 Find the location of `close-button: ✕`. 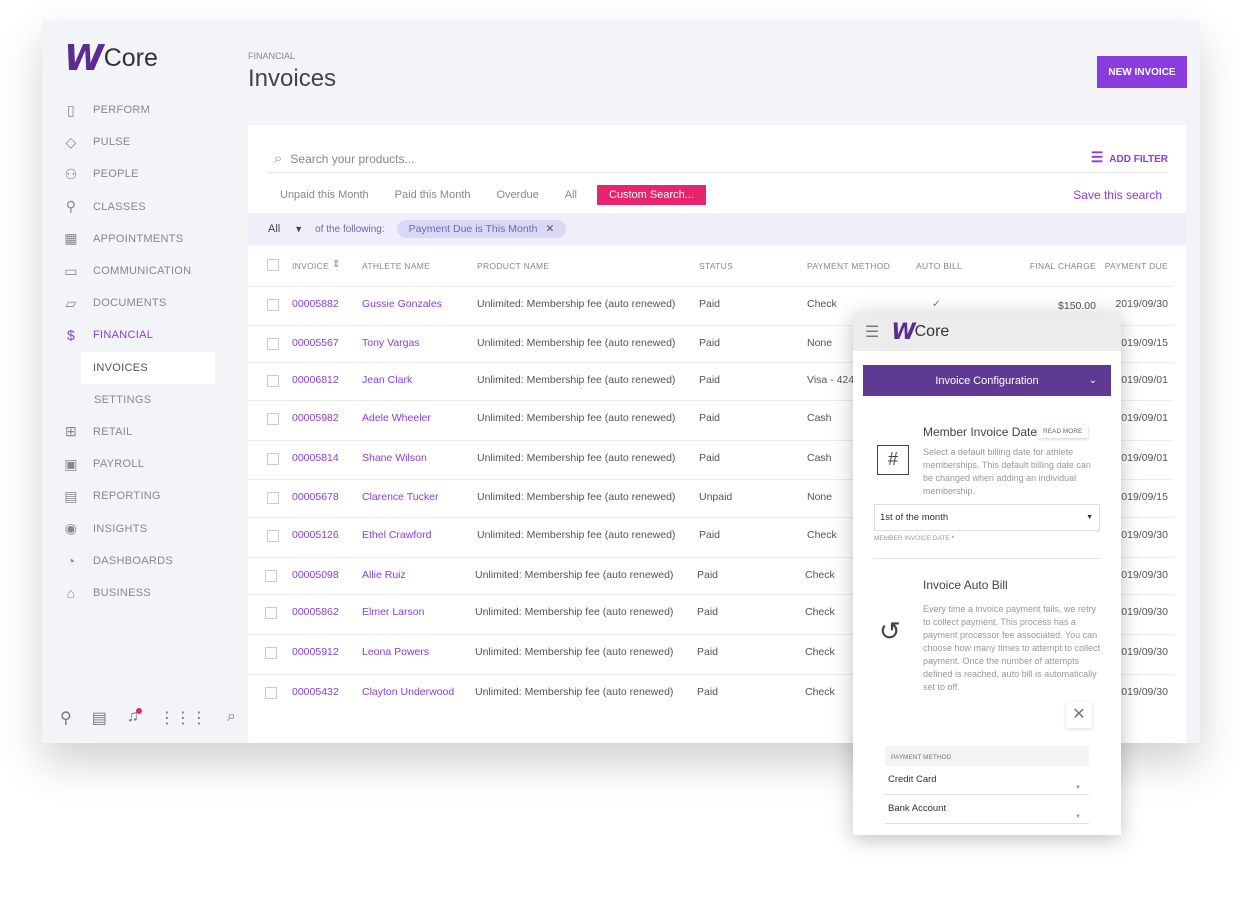

close-button: ✕ is located at coordinates (1079, 715).